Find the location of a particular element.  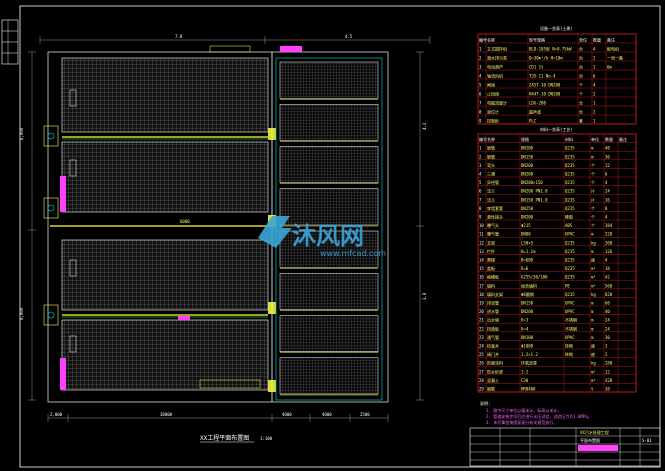

material-table-cell: 1:2 is located at coordinates (525, 371).